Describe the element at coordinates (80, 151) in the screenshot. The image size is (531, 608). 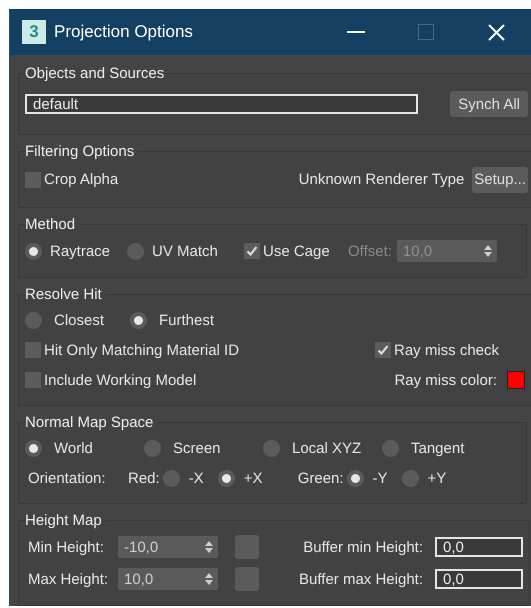
I see `section-title: Filtering Options` at that location.